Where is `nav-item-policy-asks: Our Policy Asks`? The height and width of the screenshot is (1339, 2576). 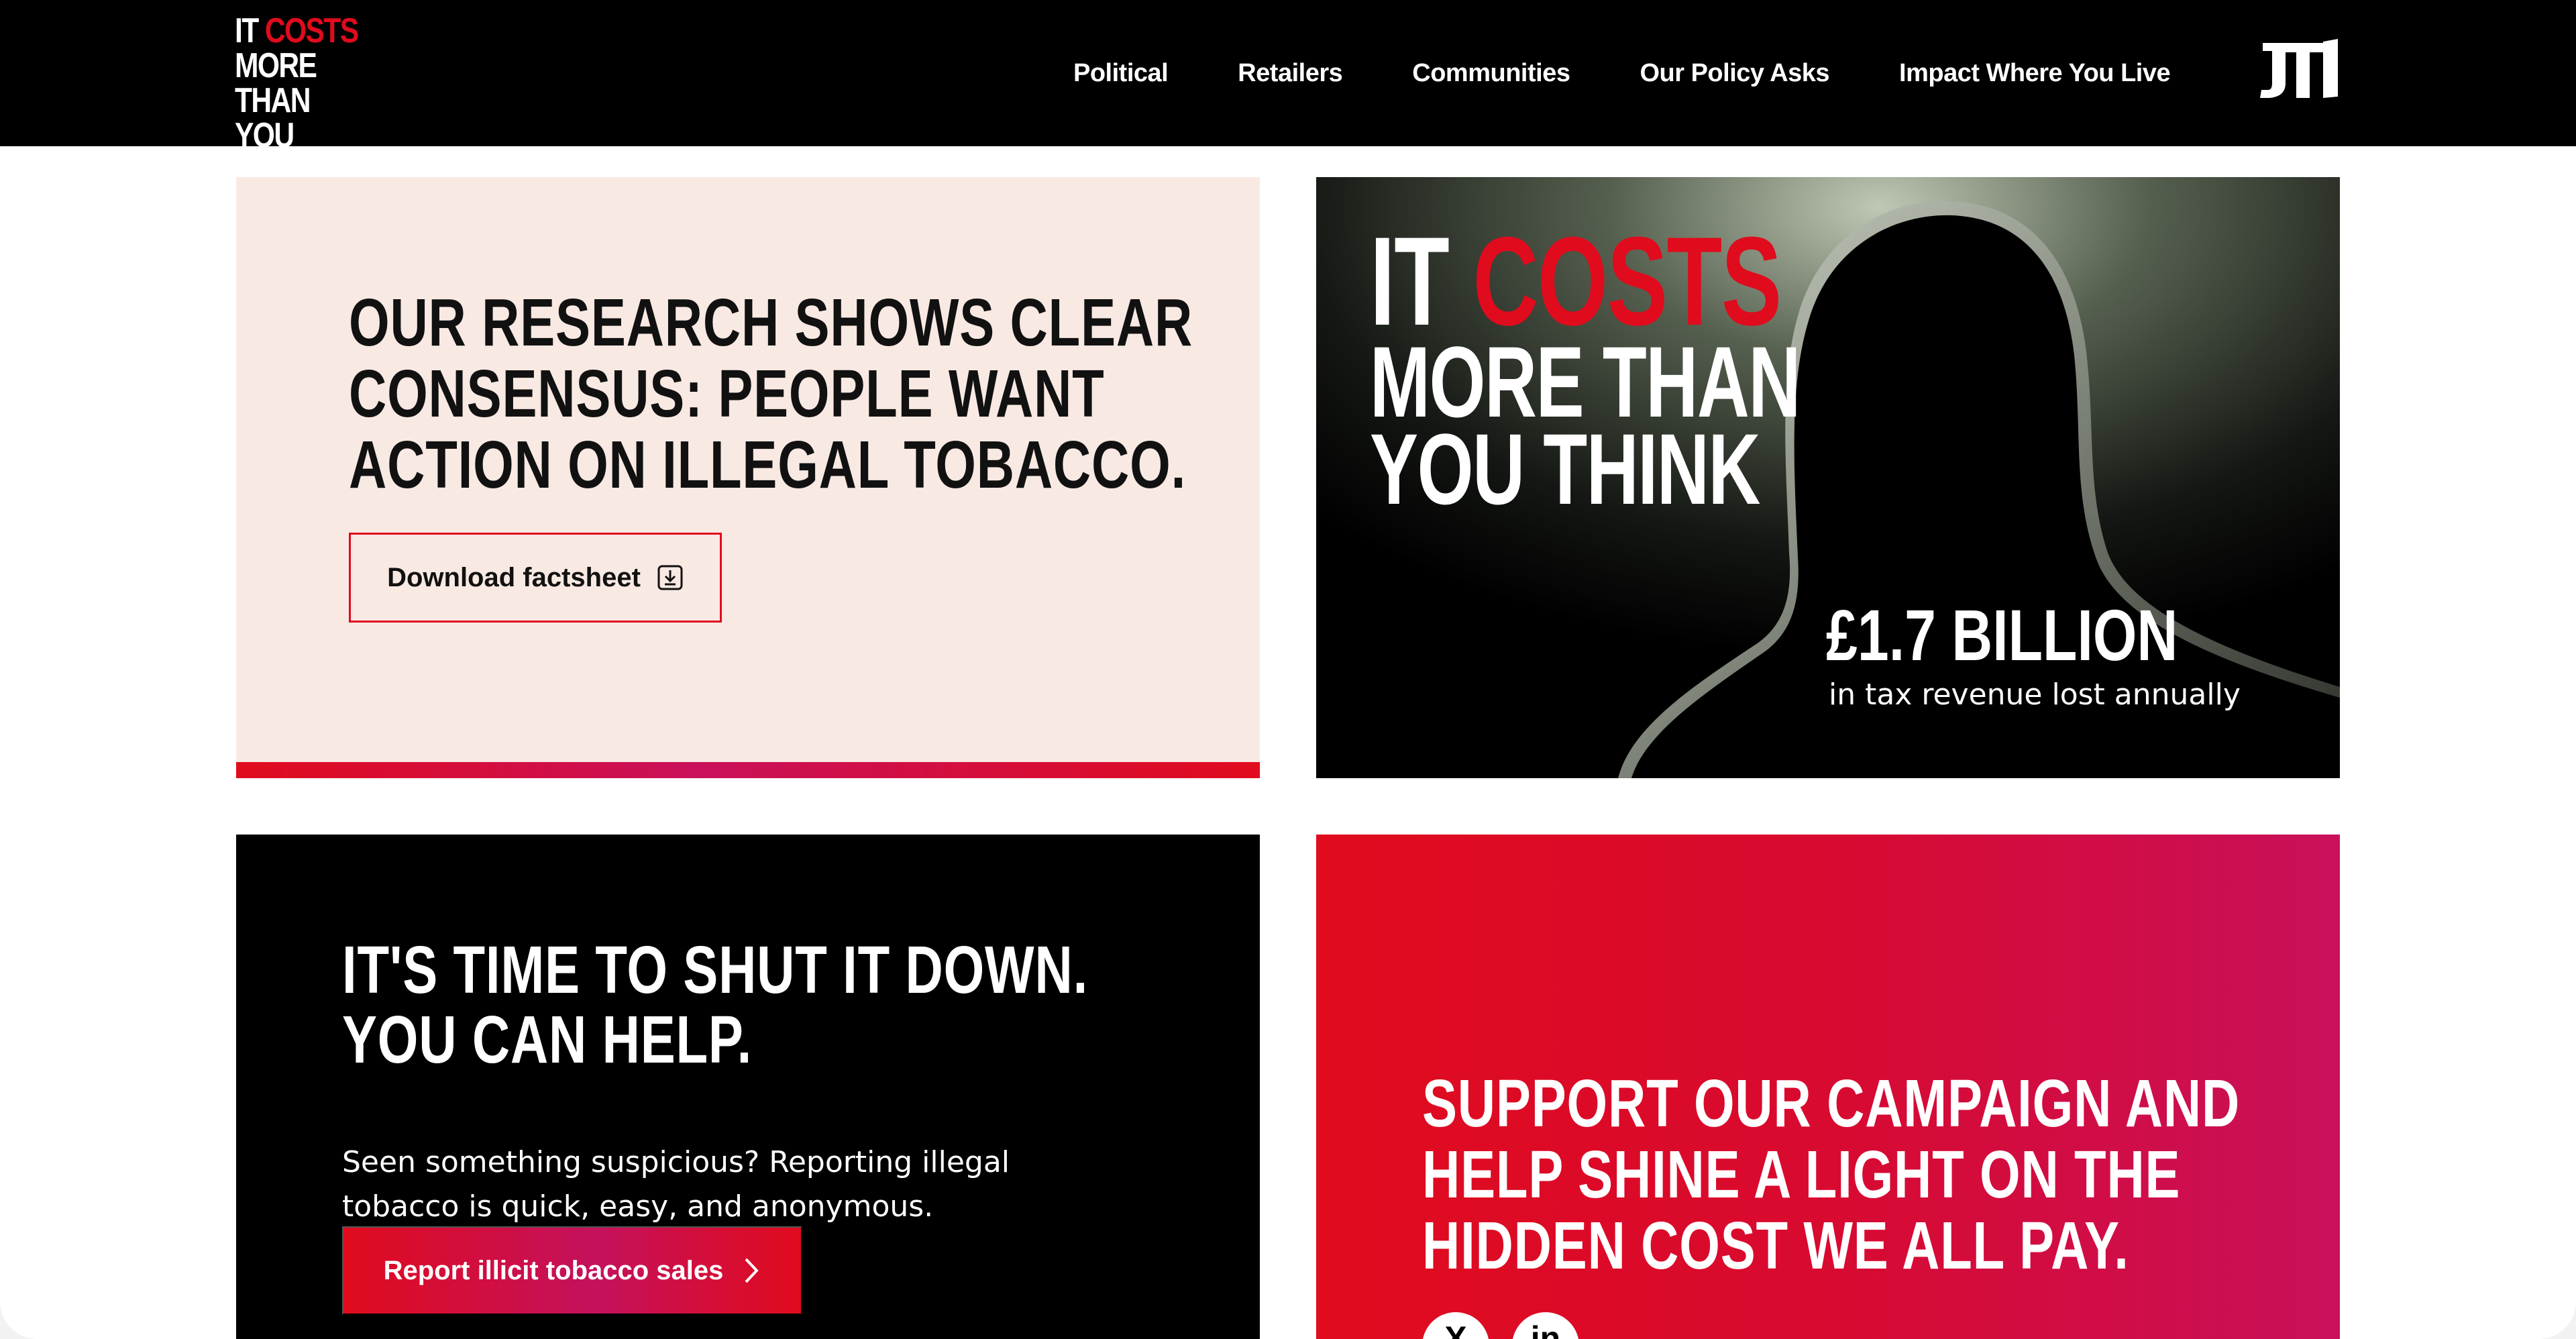 nav-item-policy-asks: Our Policy Asks is located at coordinates (1734, 73).